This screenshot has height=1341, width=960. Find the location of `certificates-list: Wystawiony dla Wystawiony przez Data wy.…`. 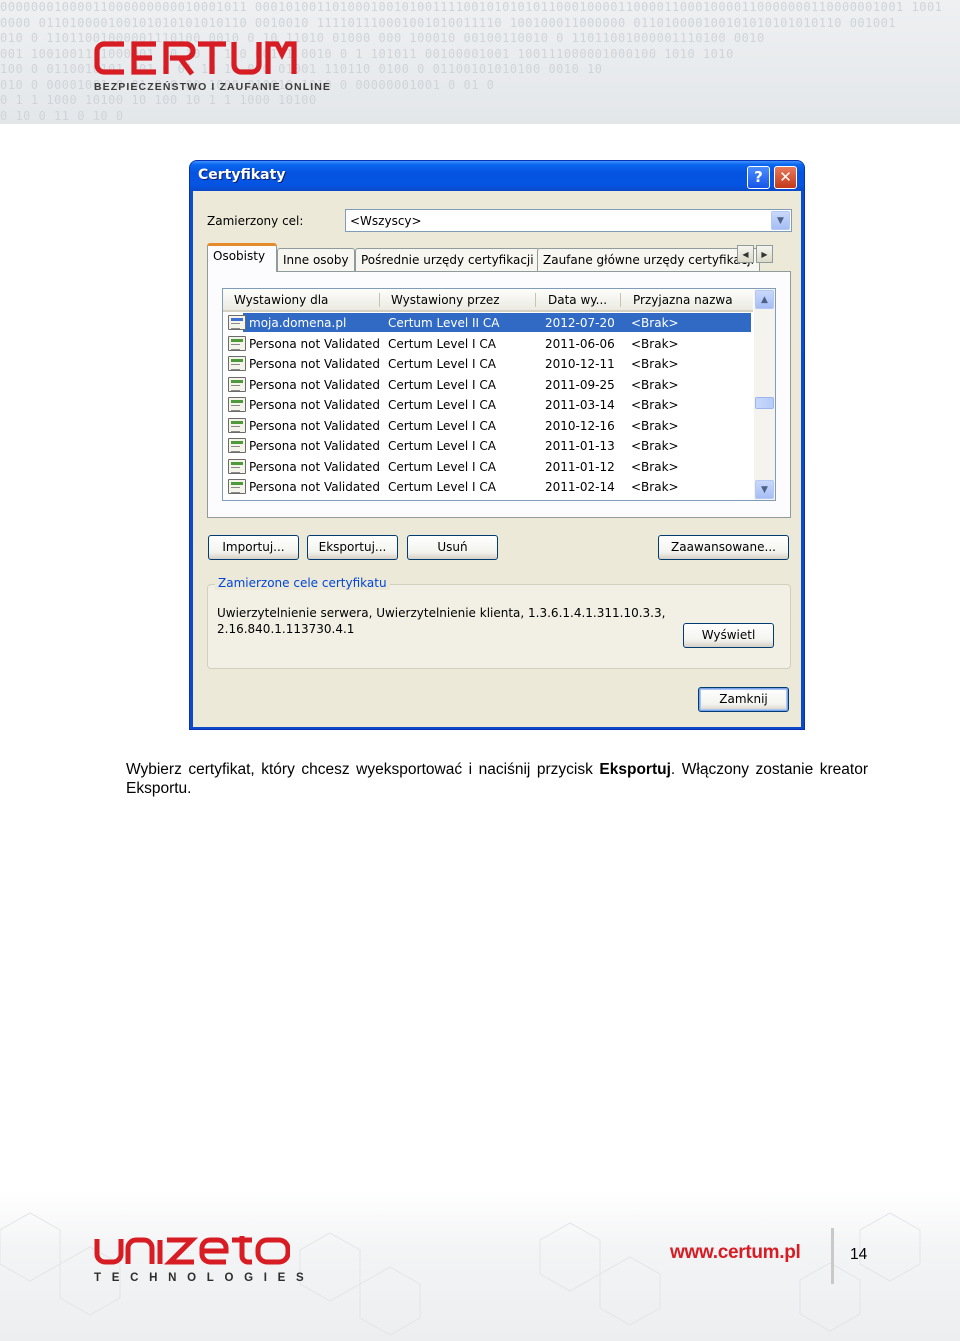

certificates-list: Wystawiony dla Wystawiony przez Data wy.… is located at coordinates (499, 394).